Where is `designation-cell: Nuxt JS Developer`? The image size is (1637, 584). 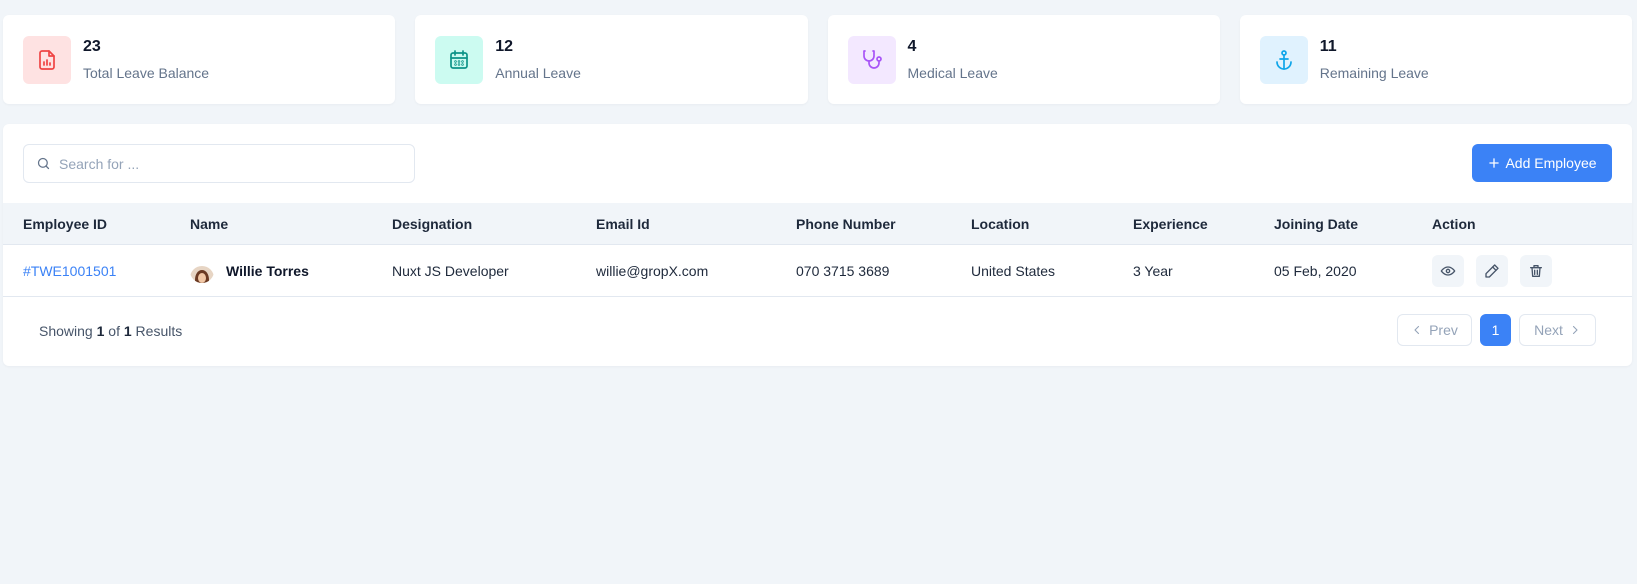 designation-cell: Nuxt JS Developer is located at coordinates (450, 271).